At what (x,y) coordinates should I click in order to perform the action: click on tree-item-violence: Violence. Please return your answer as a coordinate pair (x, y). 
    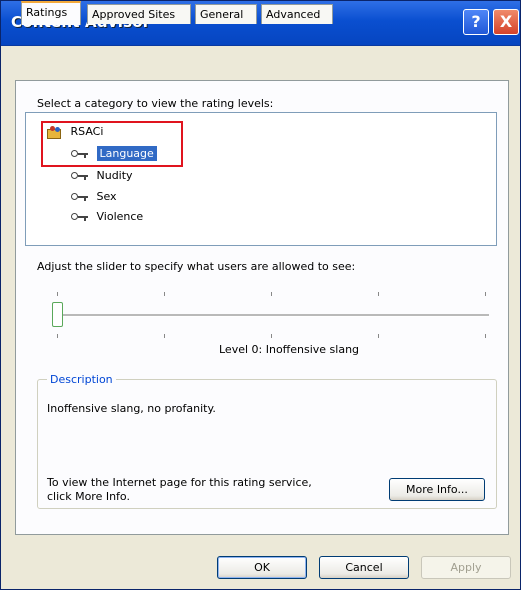
    Looking at the image, I should click on (107, 216).